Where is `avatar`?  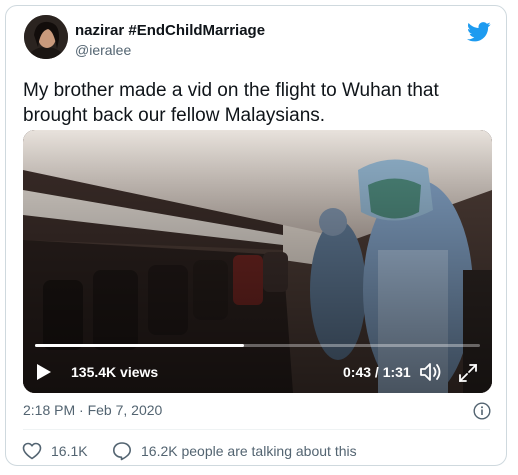 avatar is located at coordinates (46, 37).